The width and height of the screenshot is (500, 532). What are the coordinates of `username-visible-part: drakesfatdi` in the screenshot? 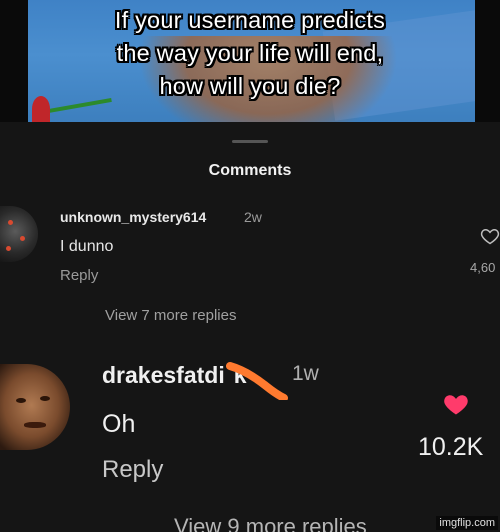 It's located at (163, 375).